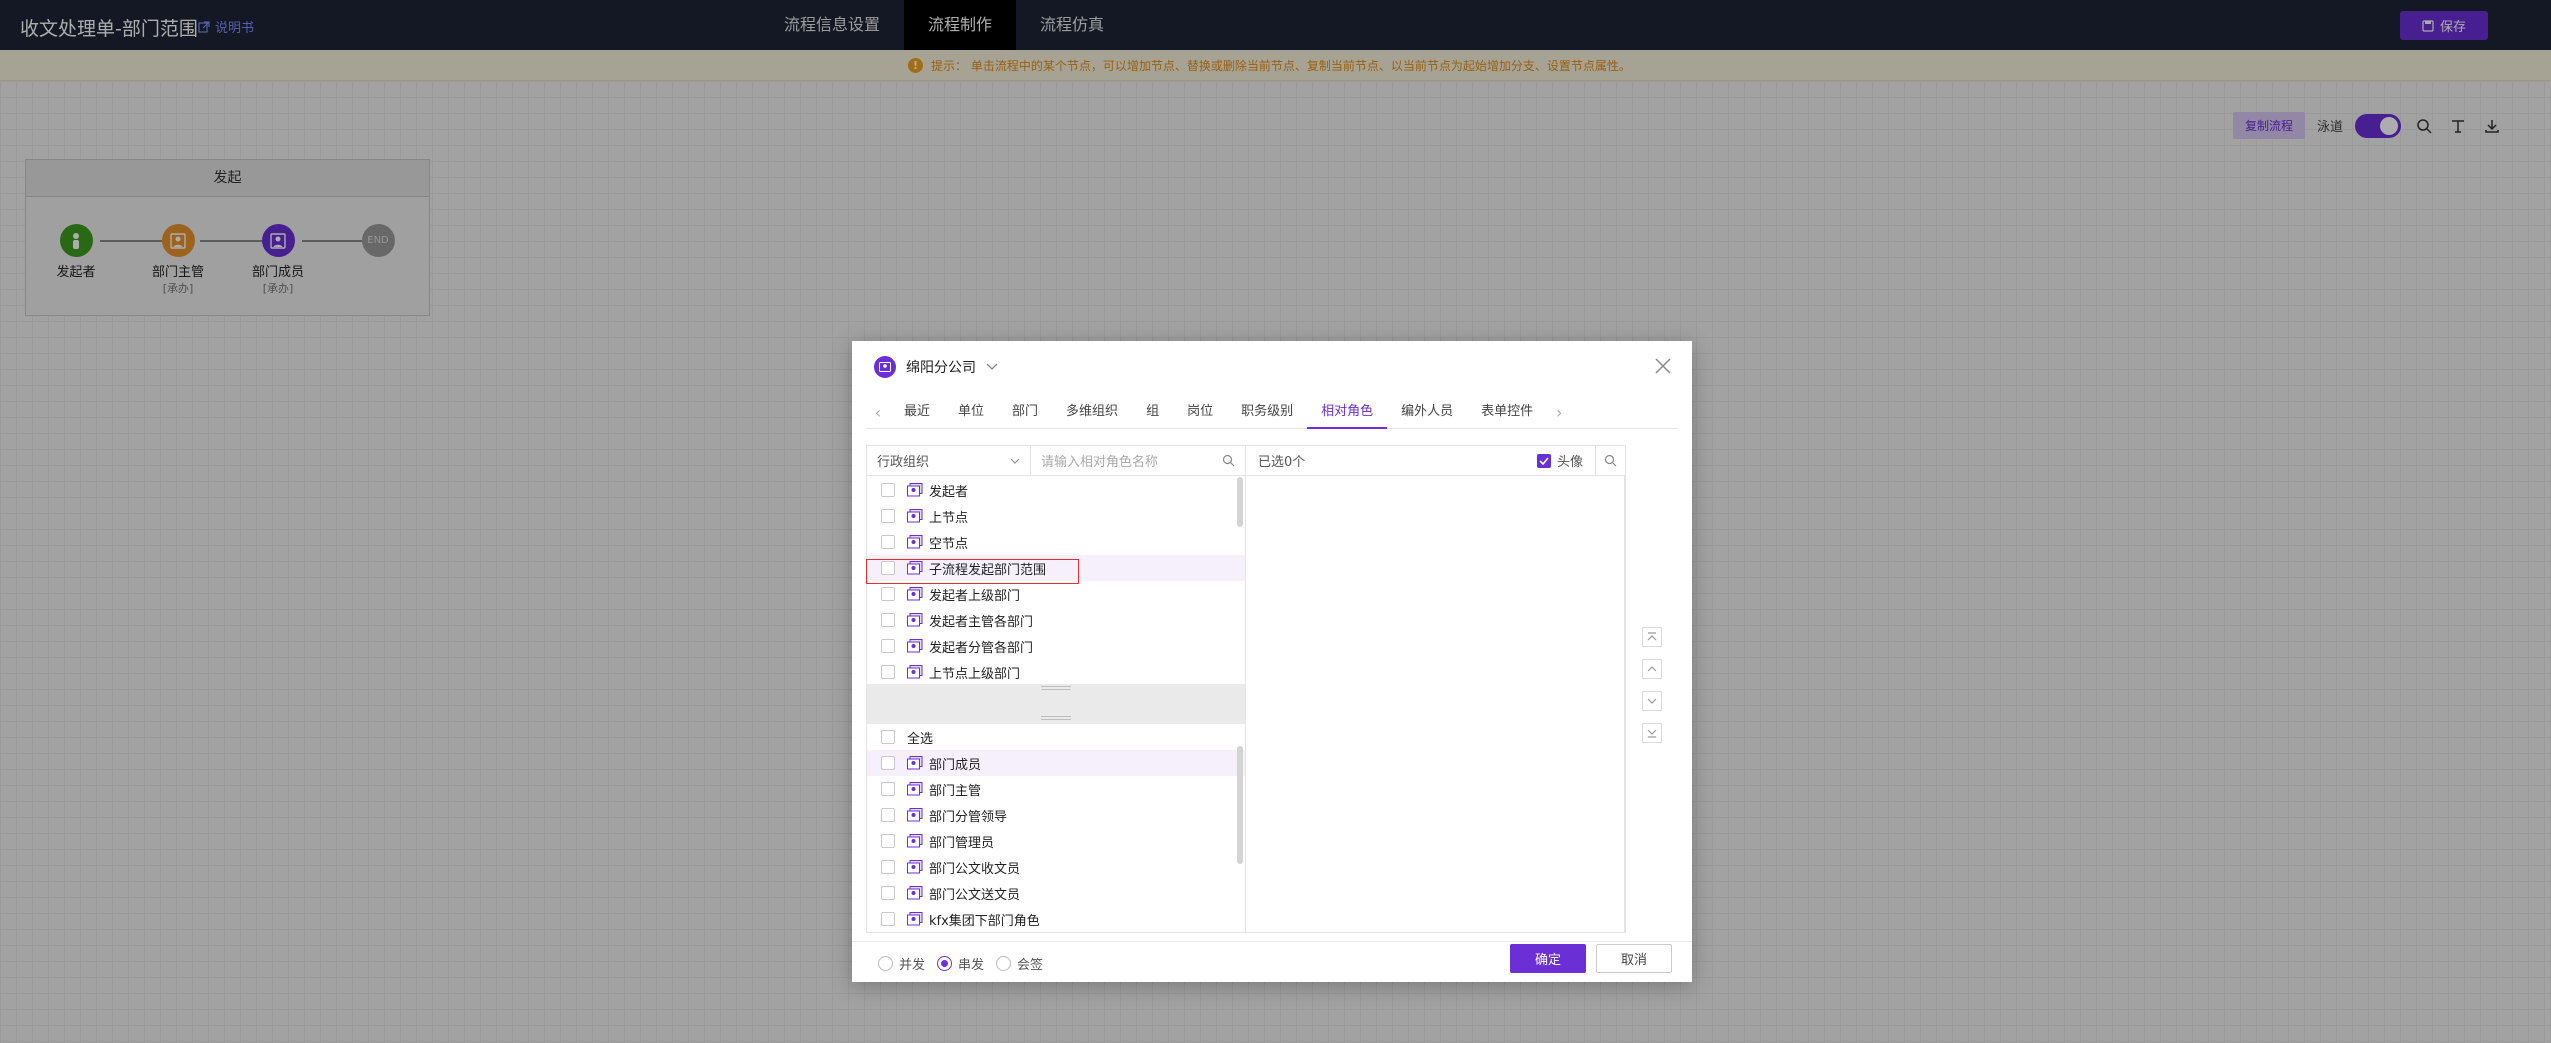  Describe the element at coordinates (1019, 963) in the screenshot. I see `radio-countersign: 会签` at that location.